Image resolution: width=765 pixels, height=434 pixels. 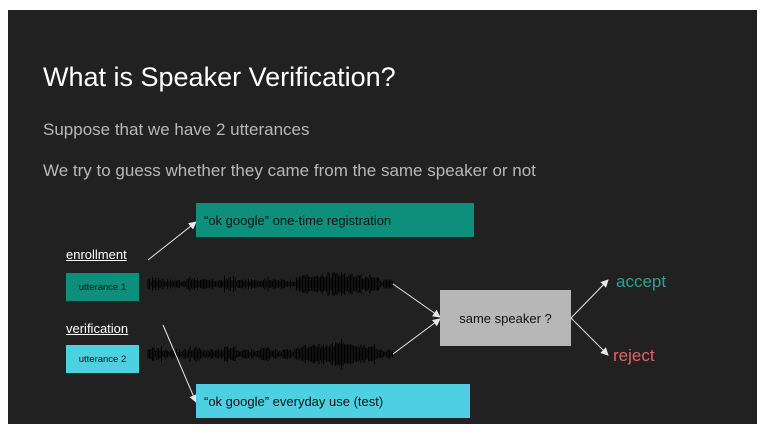 What do you see at coordinates (416, 336) in the screenshot?
I see `arrow-wave2-to-decision` at bounding box center [416, 336].